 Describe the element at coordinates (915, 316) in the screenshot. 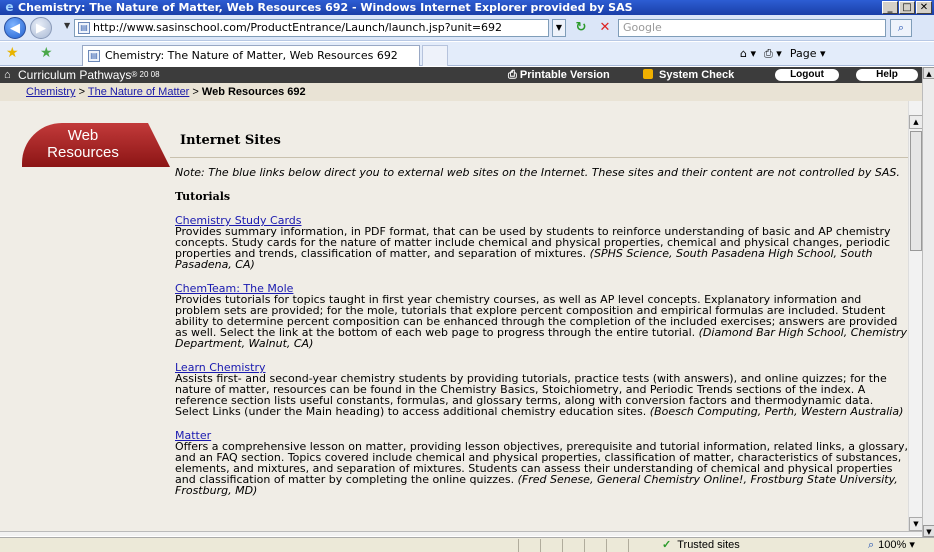

I see `content-scrollbar: ▲ ▼` at that location.